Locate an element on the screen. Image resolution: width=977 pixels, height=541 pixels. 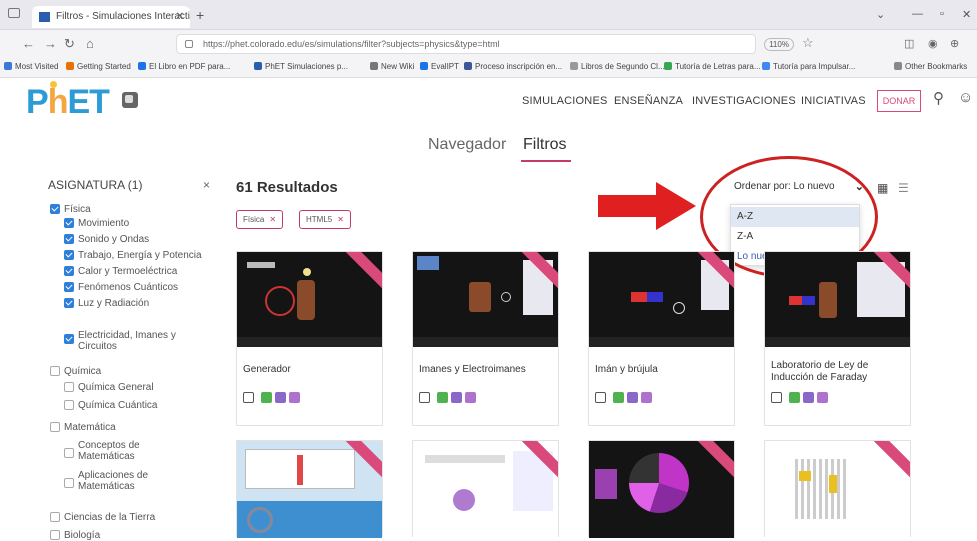
filter-chip-fisica: Física ✕ is located at coordinates (260, 219).